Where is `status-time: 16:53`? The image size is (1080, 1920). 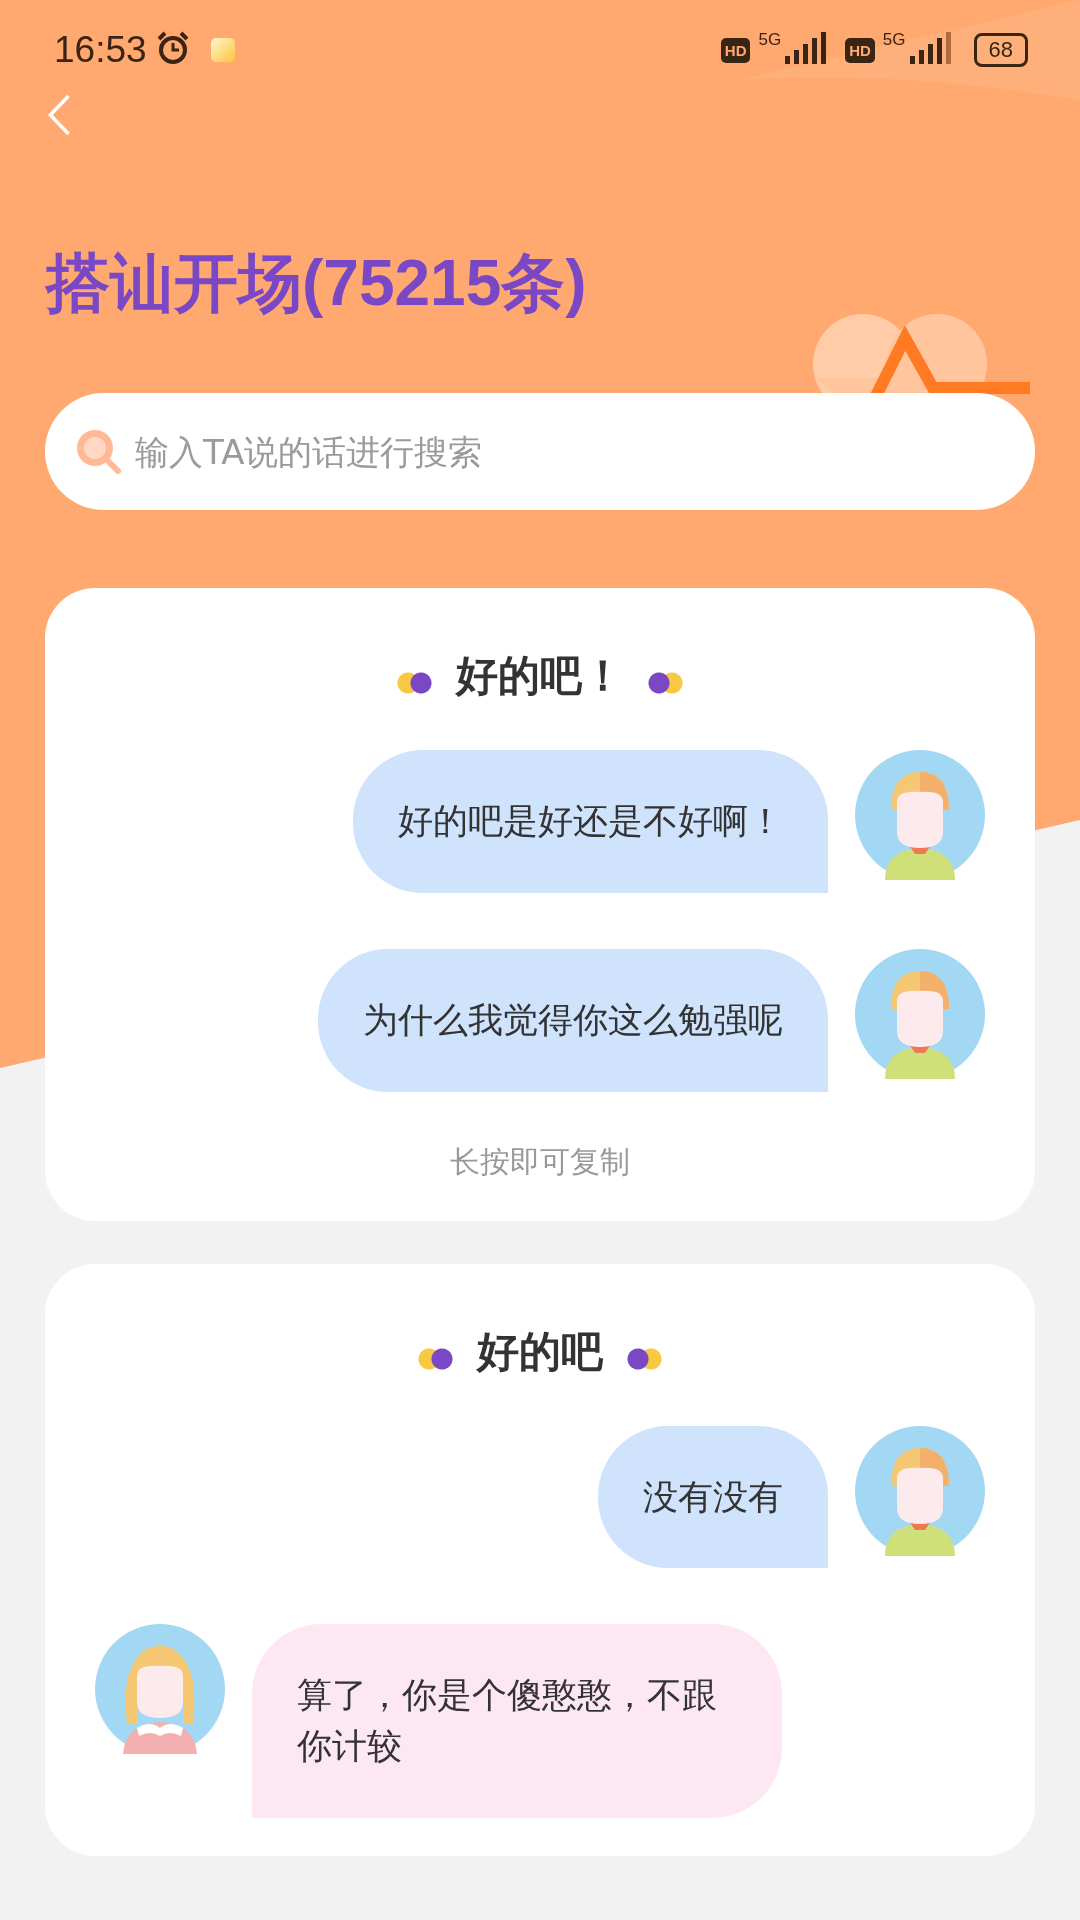
status-time: 16:53 is located at coordinates (100, 50).